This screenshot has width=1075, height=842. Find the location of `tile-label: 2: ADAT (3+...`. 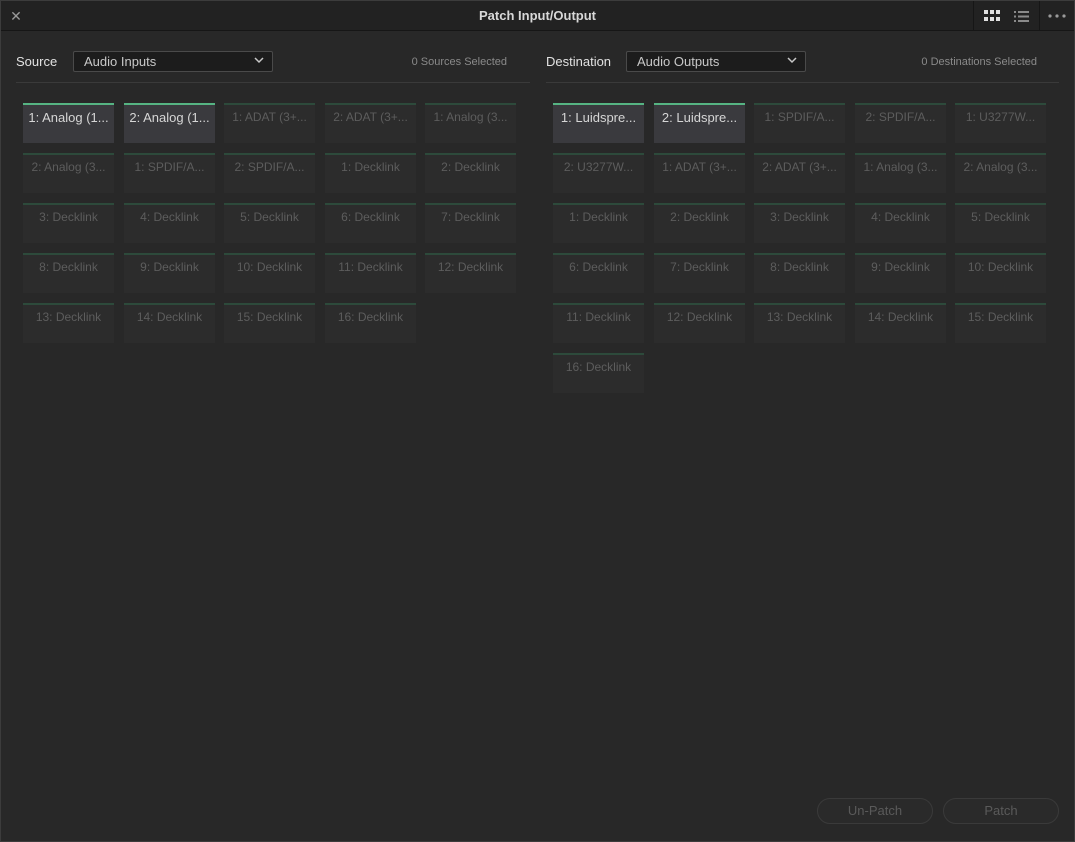

tile-label: 2: ADAT (3+... is located at coordinates (370, 117).